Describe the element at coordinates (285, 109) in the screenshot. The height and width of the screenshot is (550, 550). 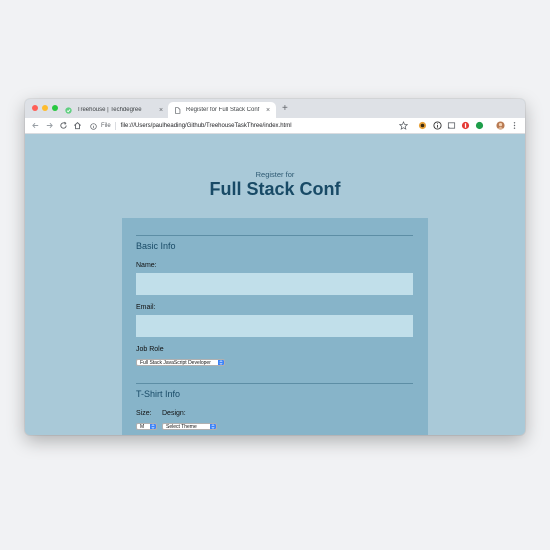
I see `new-tab-button: +` at that location.